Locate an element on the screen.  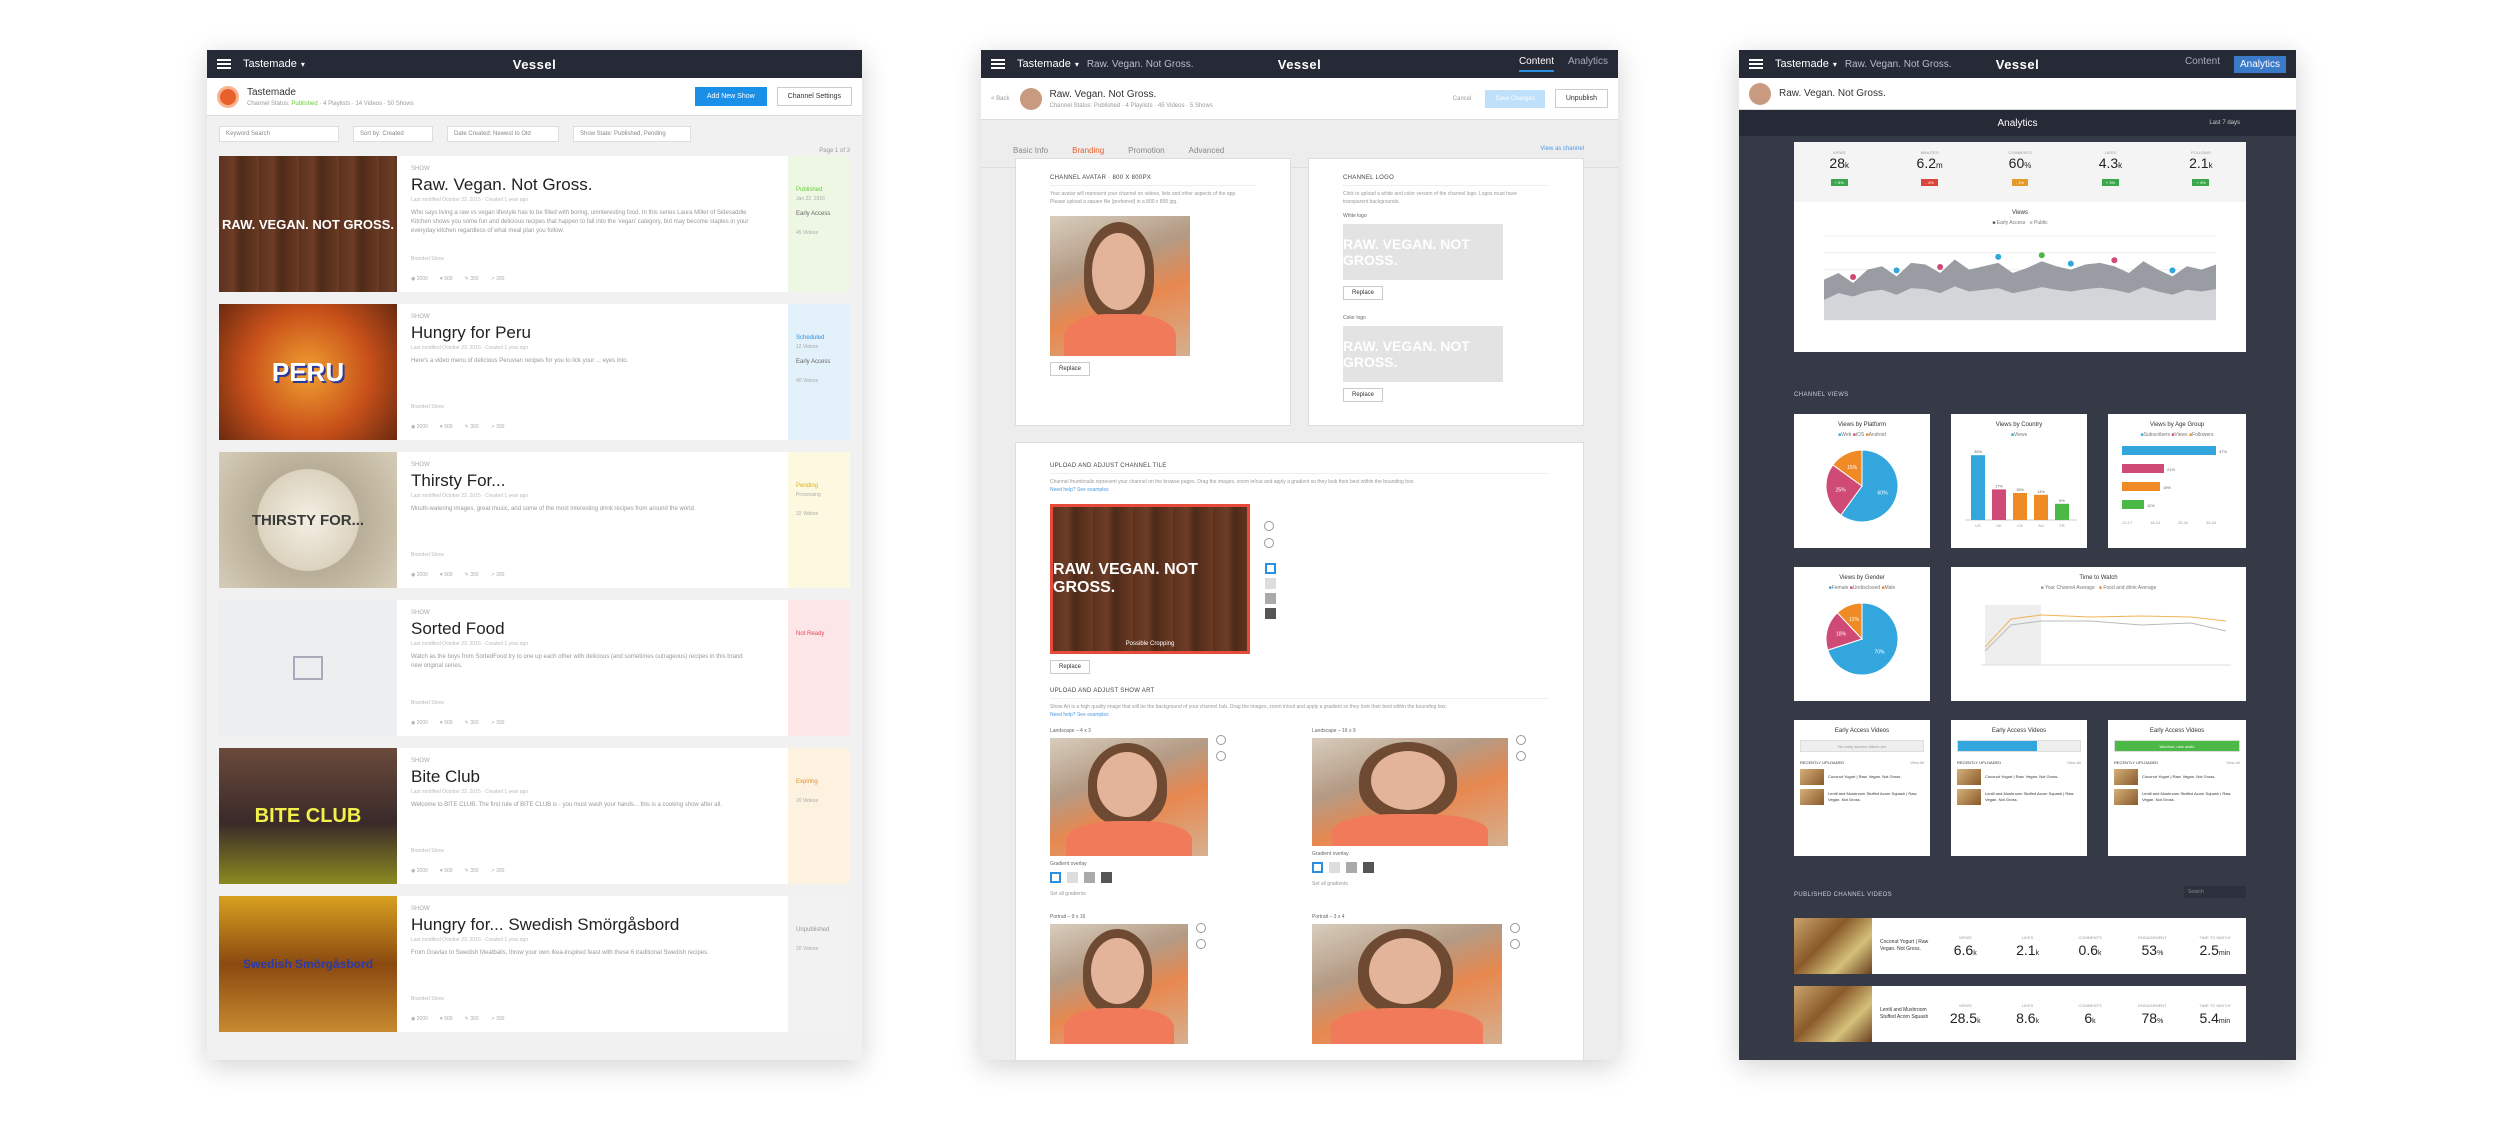
view-as-channel-link: View as channel is located at coordinates (1562, 149).